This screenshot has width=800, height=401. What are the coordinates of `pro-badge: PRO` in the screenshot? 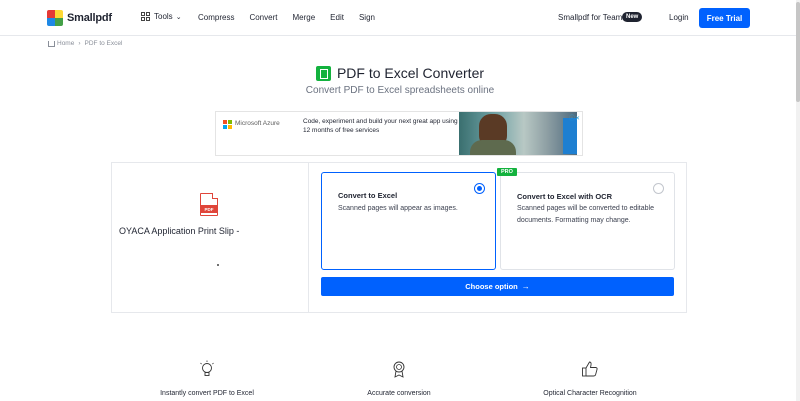 It's located at (507, 172).